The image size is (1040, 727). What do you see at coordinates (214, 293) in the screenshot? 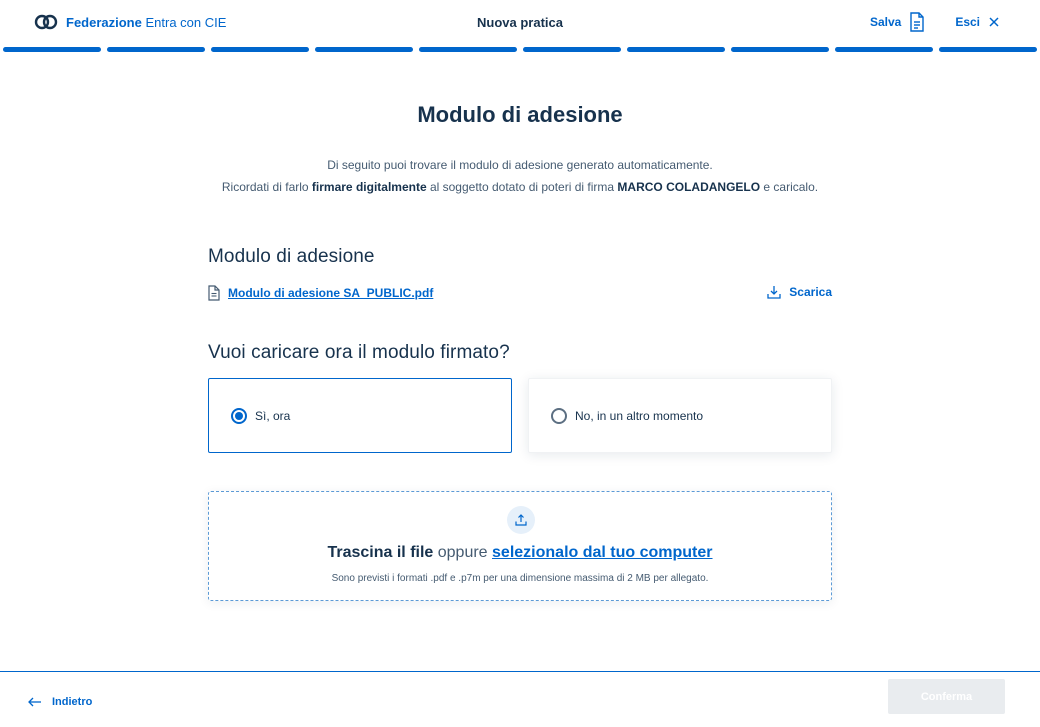
I see `file-icon` at bounding box center [214, 293].